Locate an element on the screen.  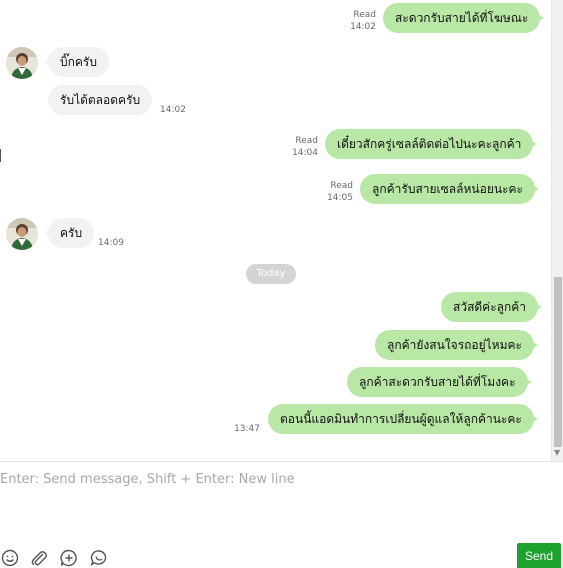
message-meta: Read 14:04 is located at coordinates (300, 147).